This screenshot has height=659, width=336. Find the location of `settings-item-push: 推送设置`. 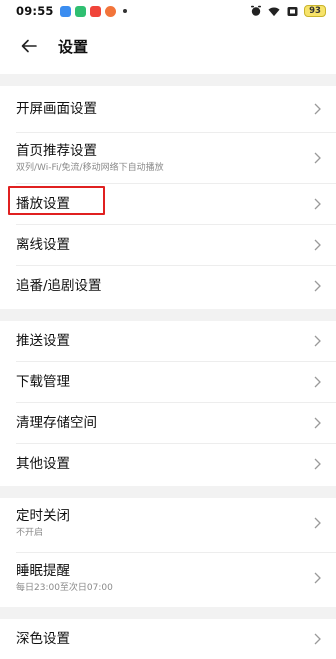

settings-item-push: 推送设置 is located at coordinates (168, 341).